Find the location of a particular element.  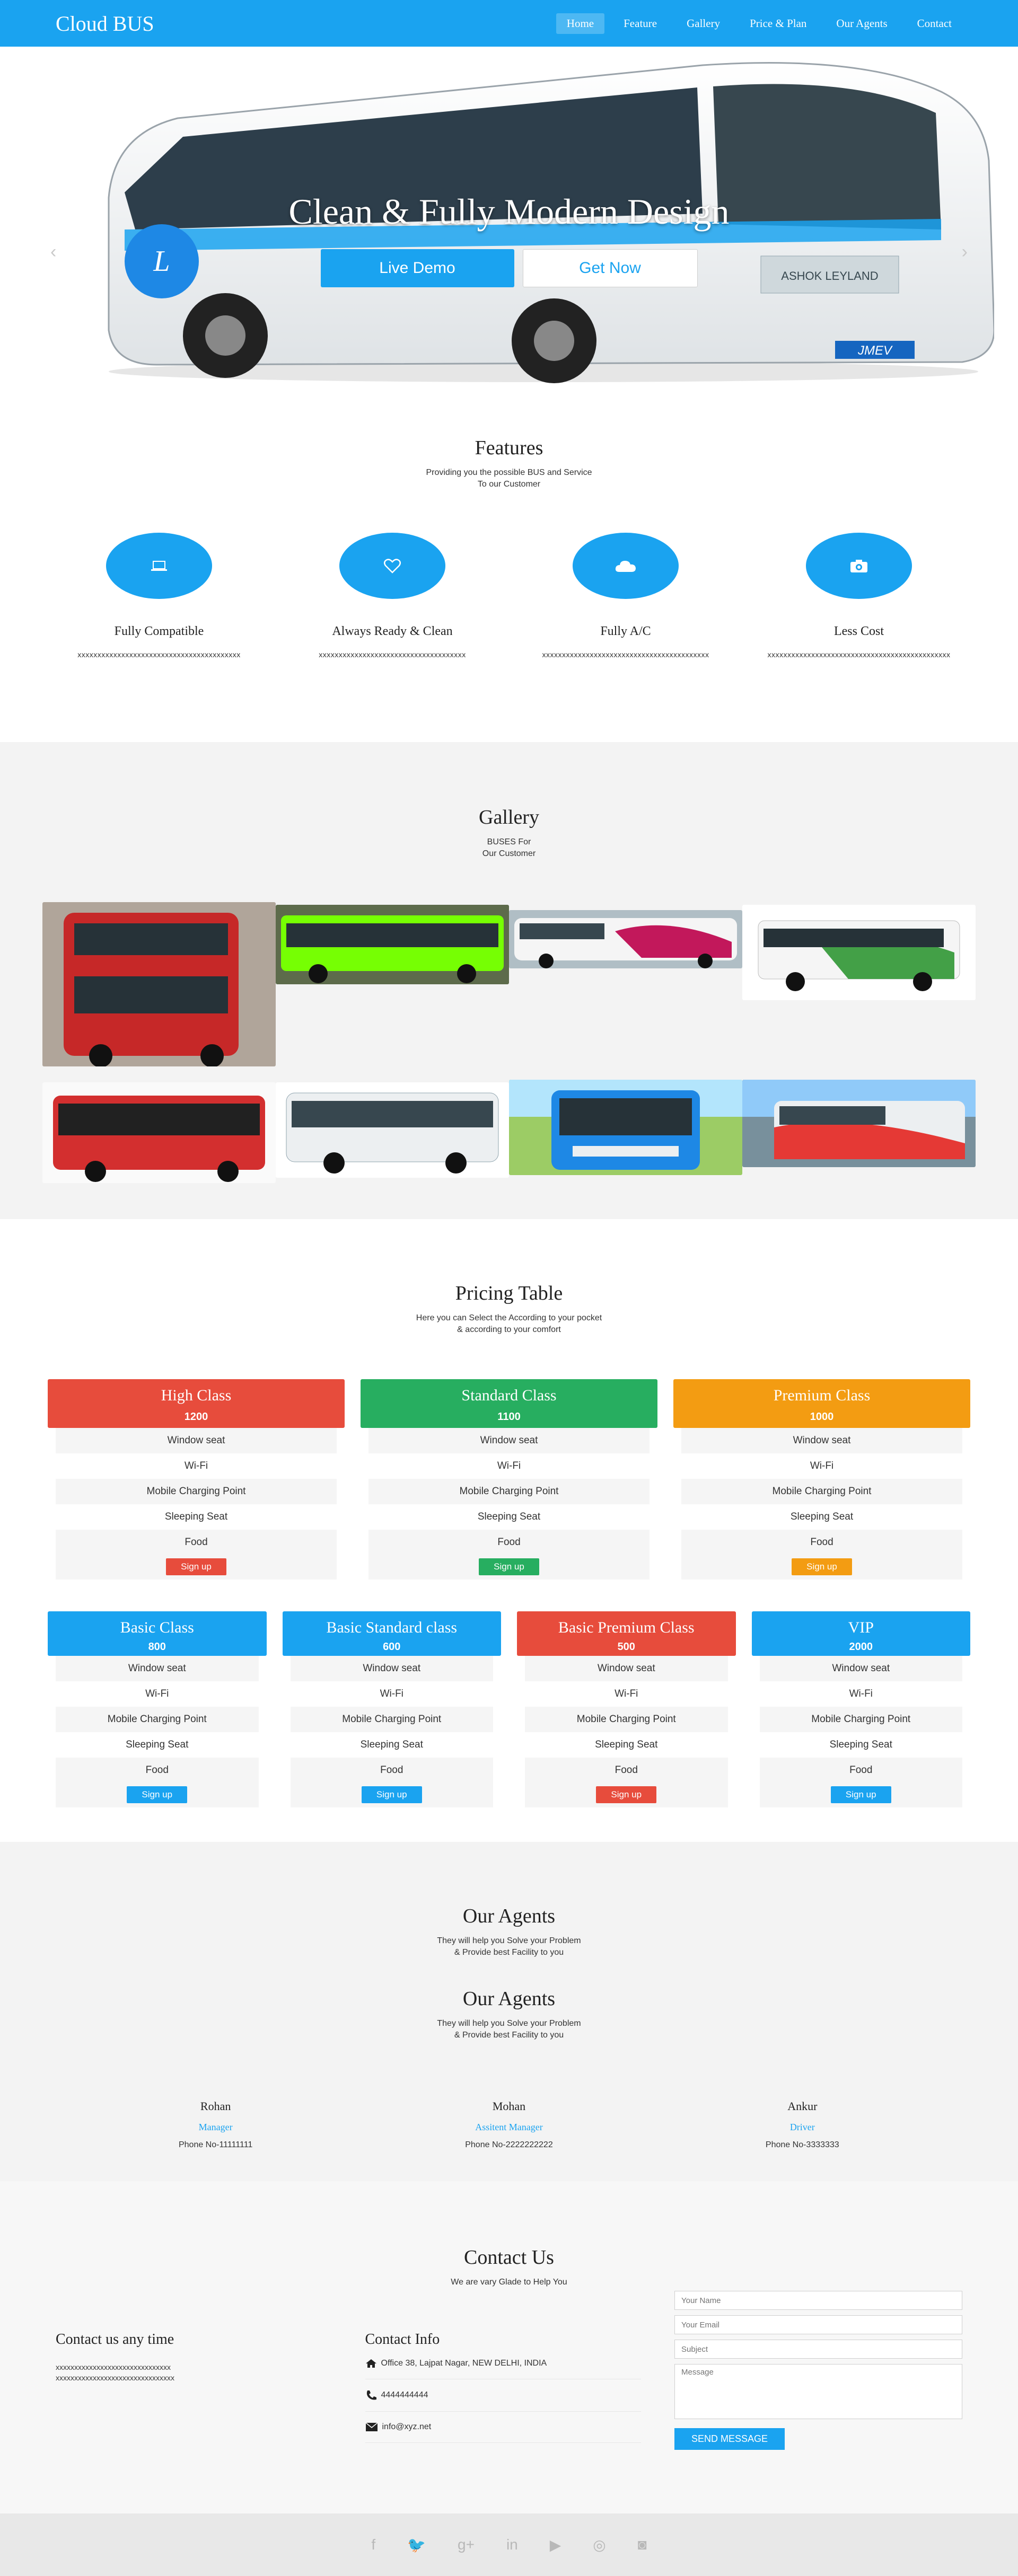

agent-phone: Phone No-2222222222 is located at coordinates (509, 2144).